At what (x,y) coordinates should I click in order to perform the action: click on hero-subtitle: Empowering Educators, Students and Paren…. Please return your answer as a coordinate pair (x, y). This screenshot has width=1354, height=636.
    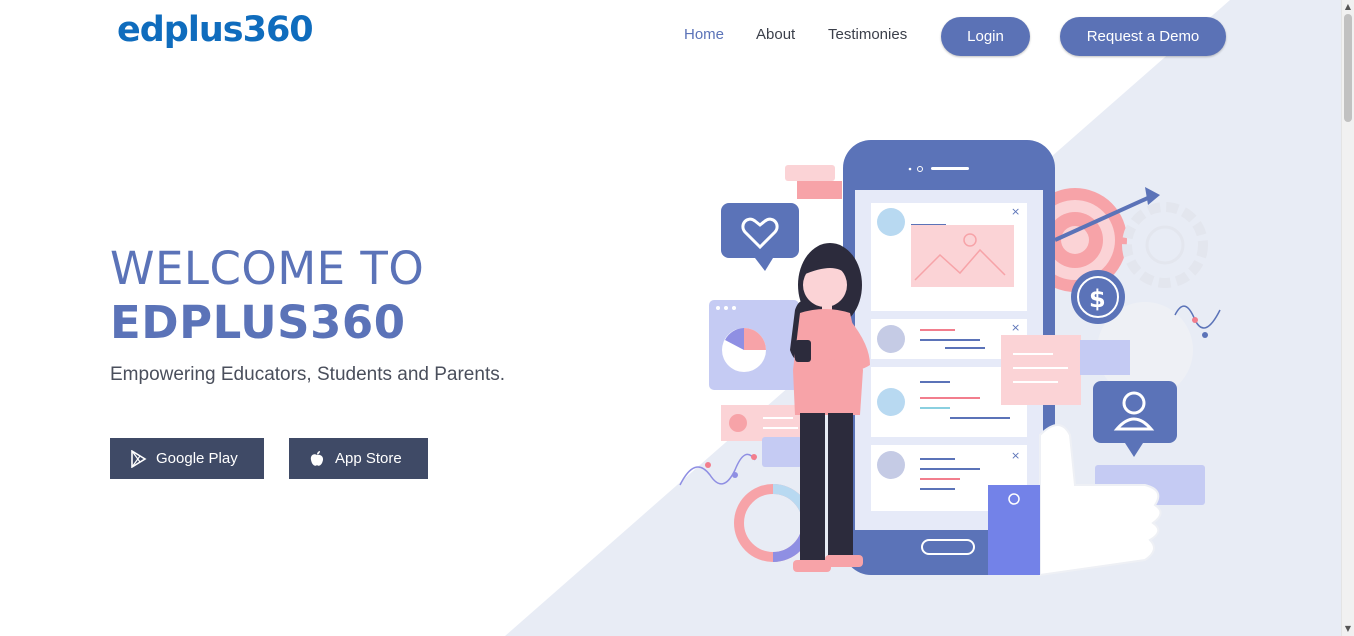
    Looking at the image, I should click on (308, 374).